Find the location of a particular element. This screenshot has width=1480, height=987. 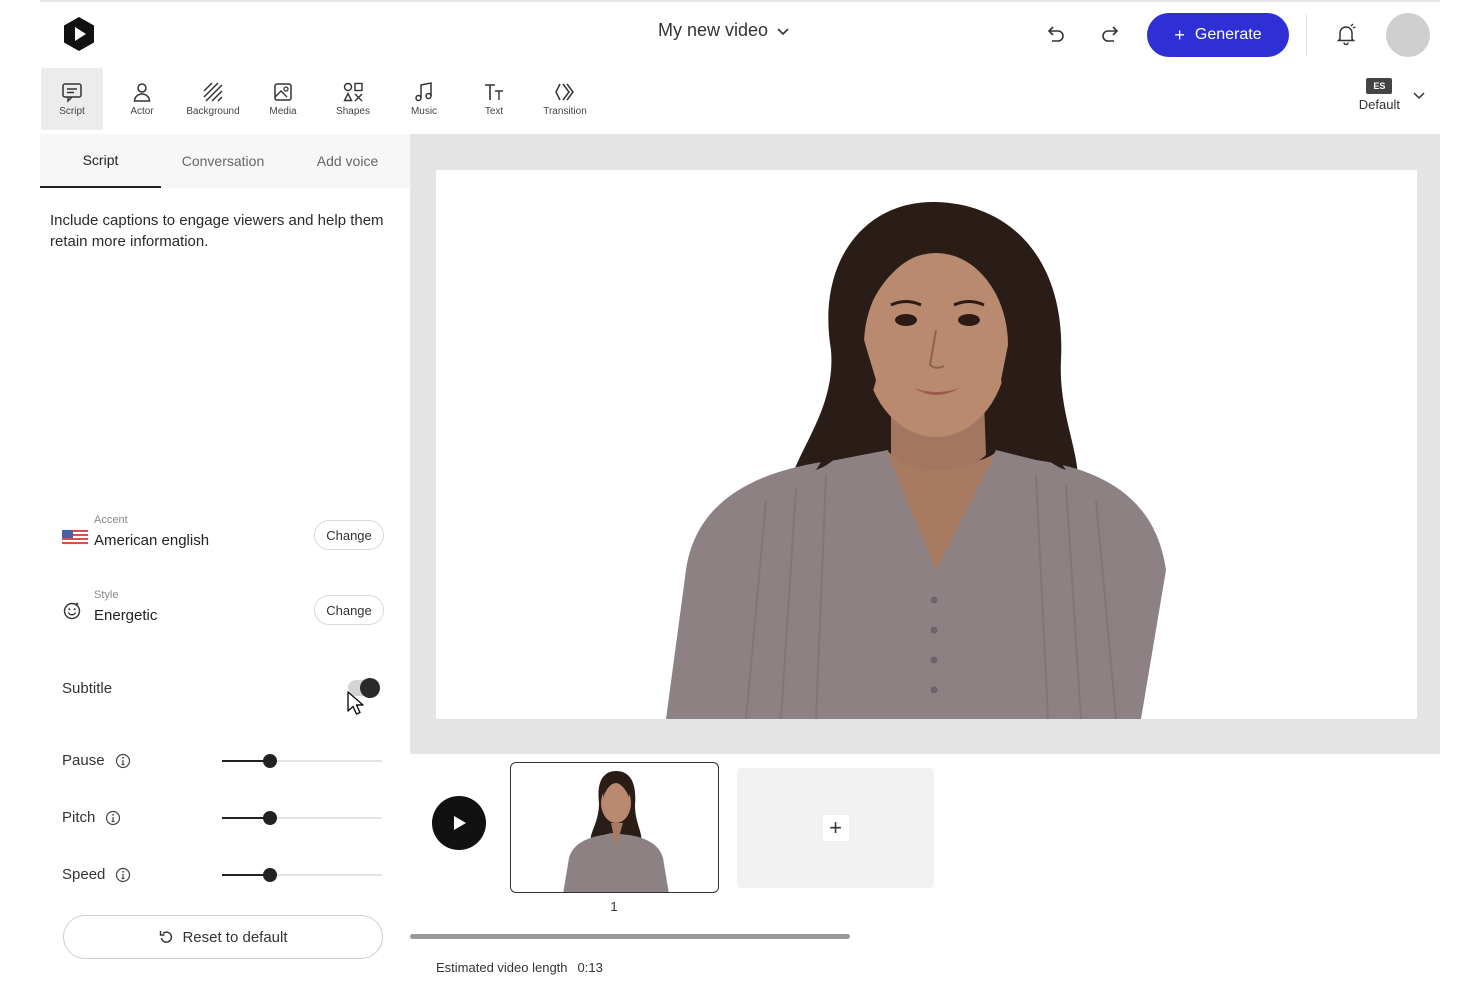

user-avatar is located at coordinates (1408, 35).